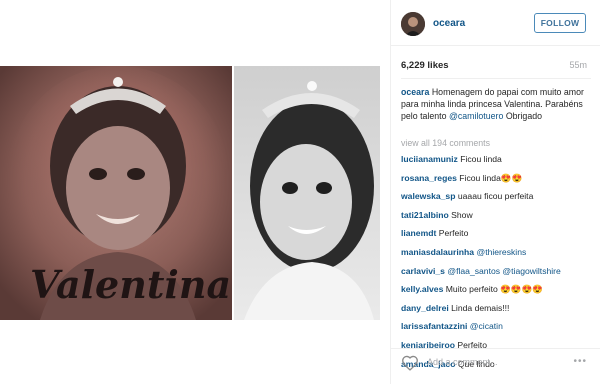 The width and height of the screenshot is (600, 384). What do you see at coordinates (423, 271) in the screenshot?
I see `comment-username: carlavivi_s` at bounding box center [423, 271].